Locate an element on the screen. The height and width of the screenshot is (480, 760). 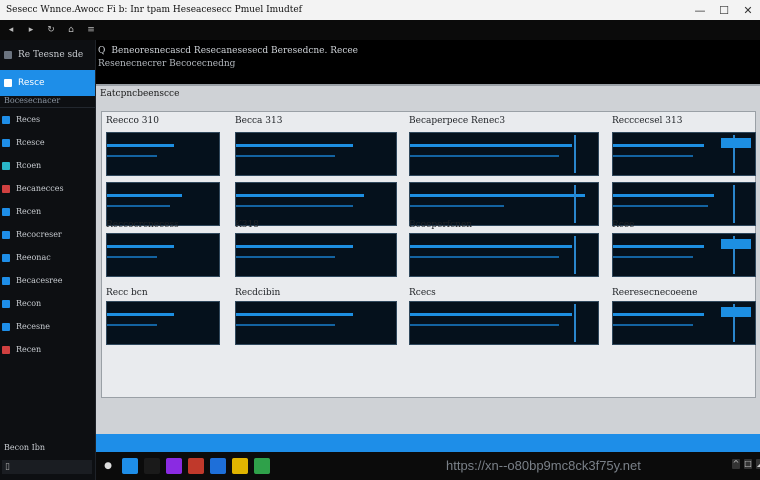
sidebar-item: Rcoen is located at coordinates (47, 165).